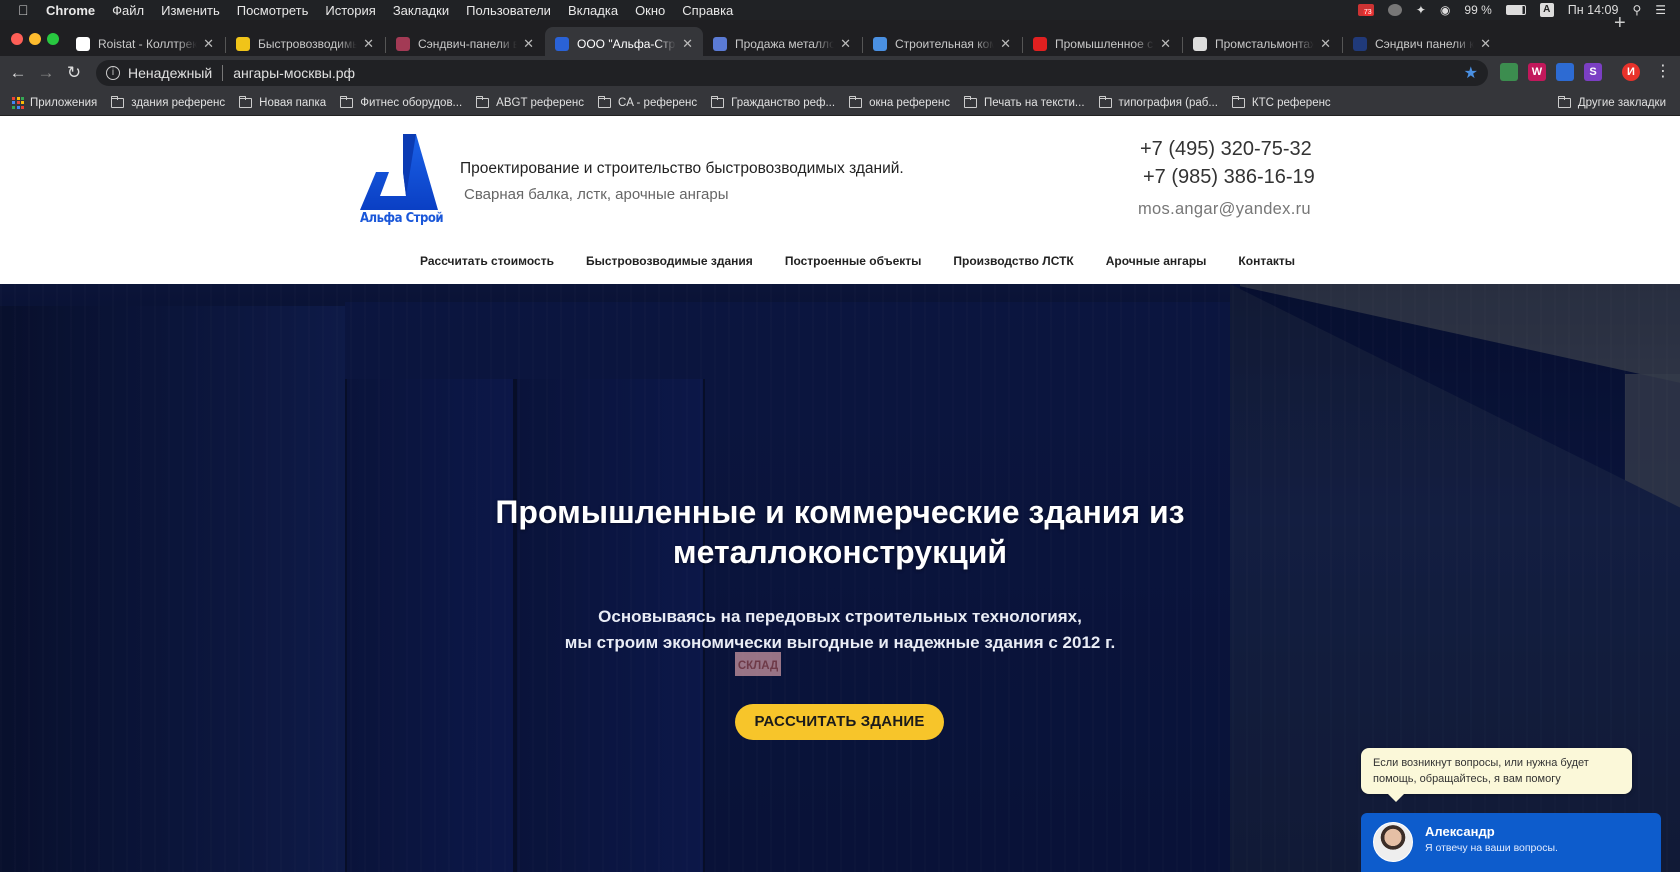 The width and height of the screenshot is (1680, 872). What do you see at coordinates (596, 194) in the screenshot?
I see `site-subtagline: Сварная балка, лстк, арочные ангары` at bounding box center [596, 194].